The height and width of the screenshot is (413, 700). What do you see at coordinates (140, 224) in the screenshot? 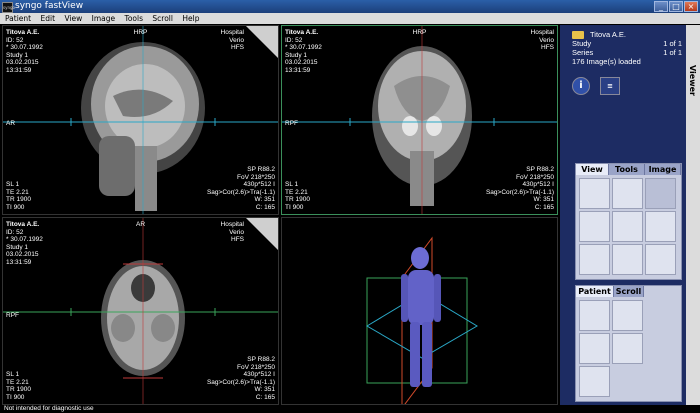
I see `orientation-top: AR` at bounding box center [140, 224].